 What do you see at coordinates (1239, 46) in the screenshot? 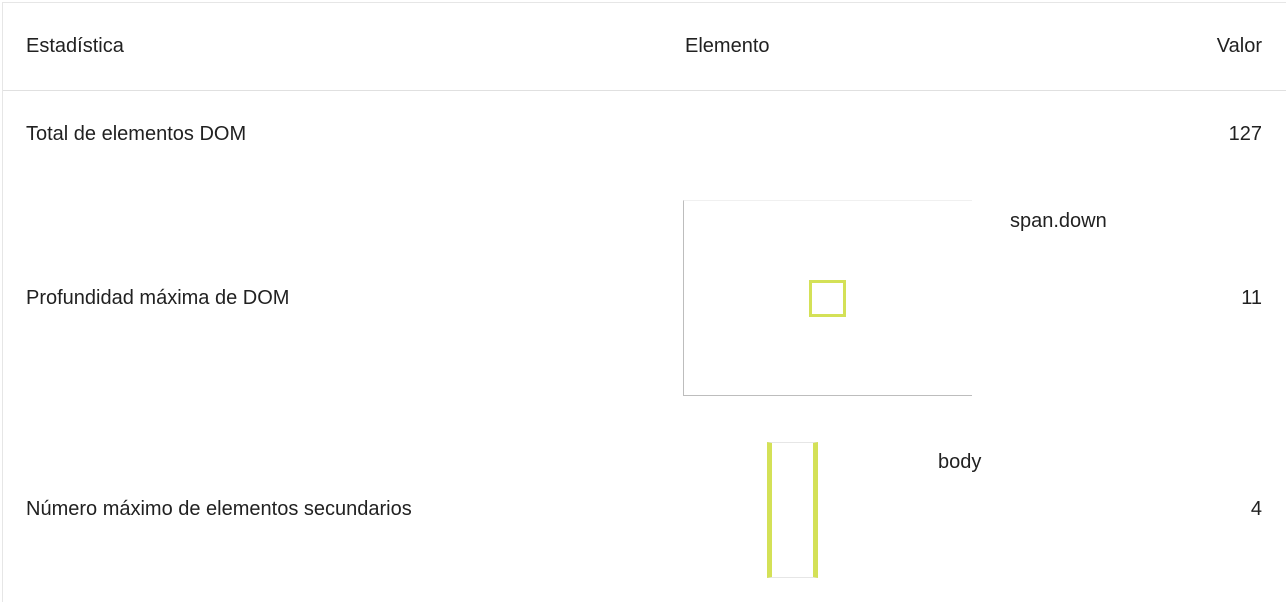
I see `column-header-value: Valor` at bounding box center [1239, 46].